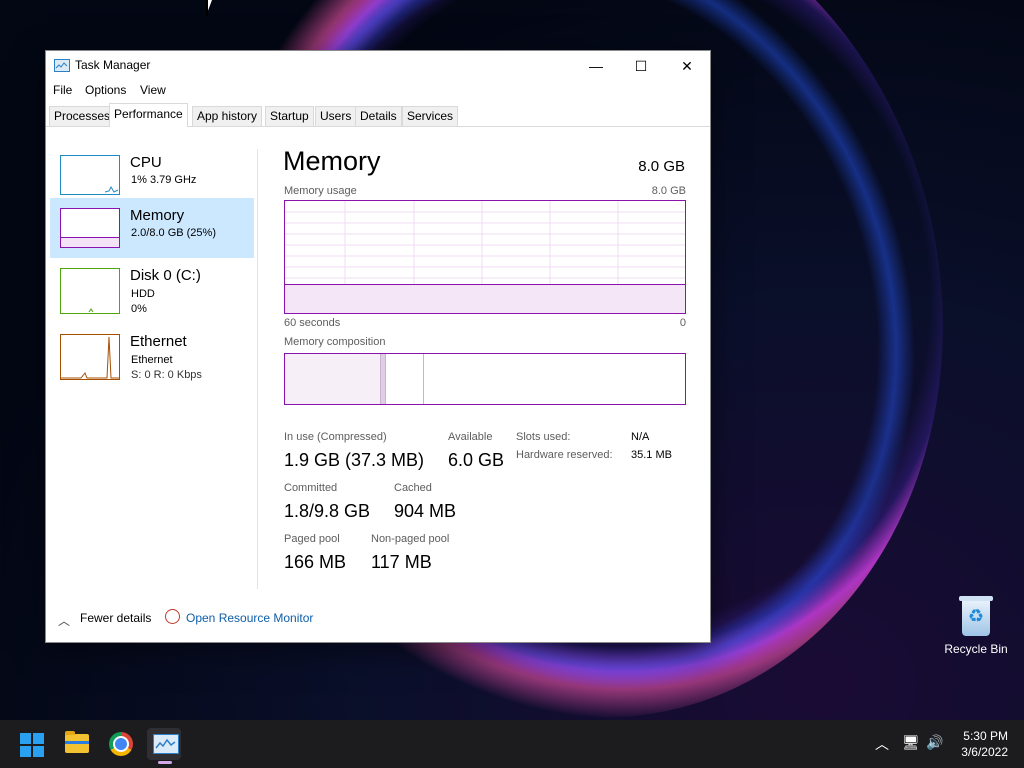 This screenshot has width=1024, height=768. Describe the element at coordinates (378, 619) in the screenshot. I see `window-footer: ︿ Fewer details Open Resource Monitor` at that location.